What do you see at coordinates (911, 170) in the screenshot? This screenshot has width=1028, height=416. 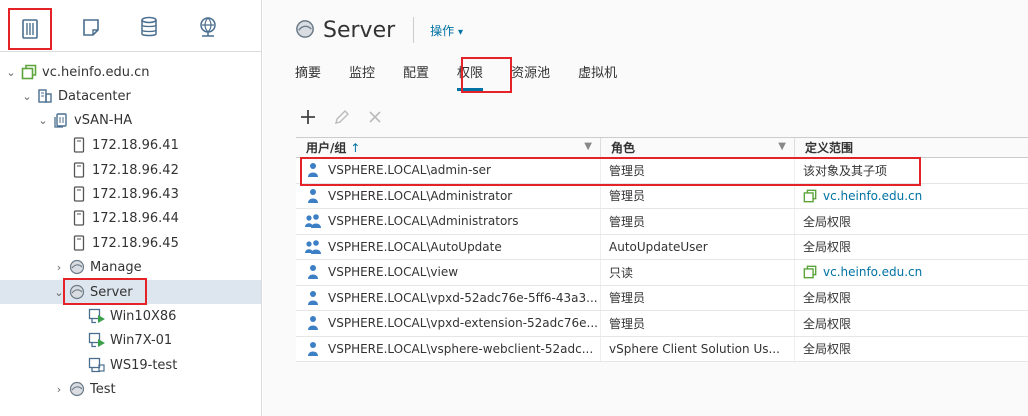 I see `scope-cell: 该对象及其子项` at bounding box center [911, 170].